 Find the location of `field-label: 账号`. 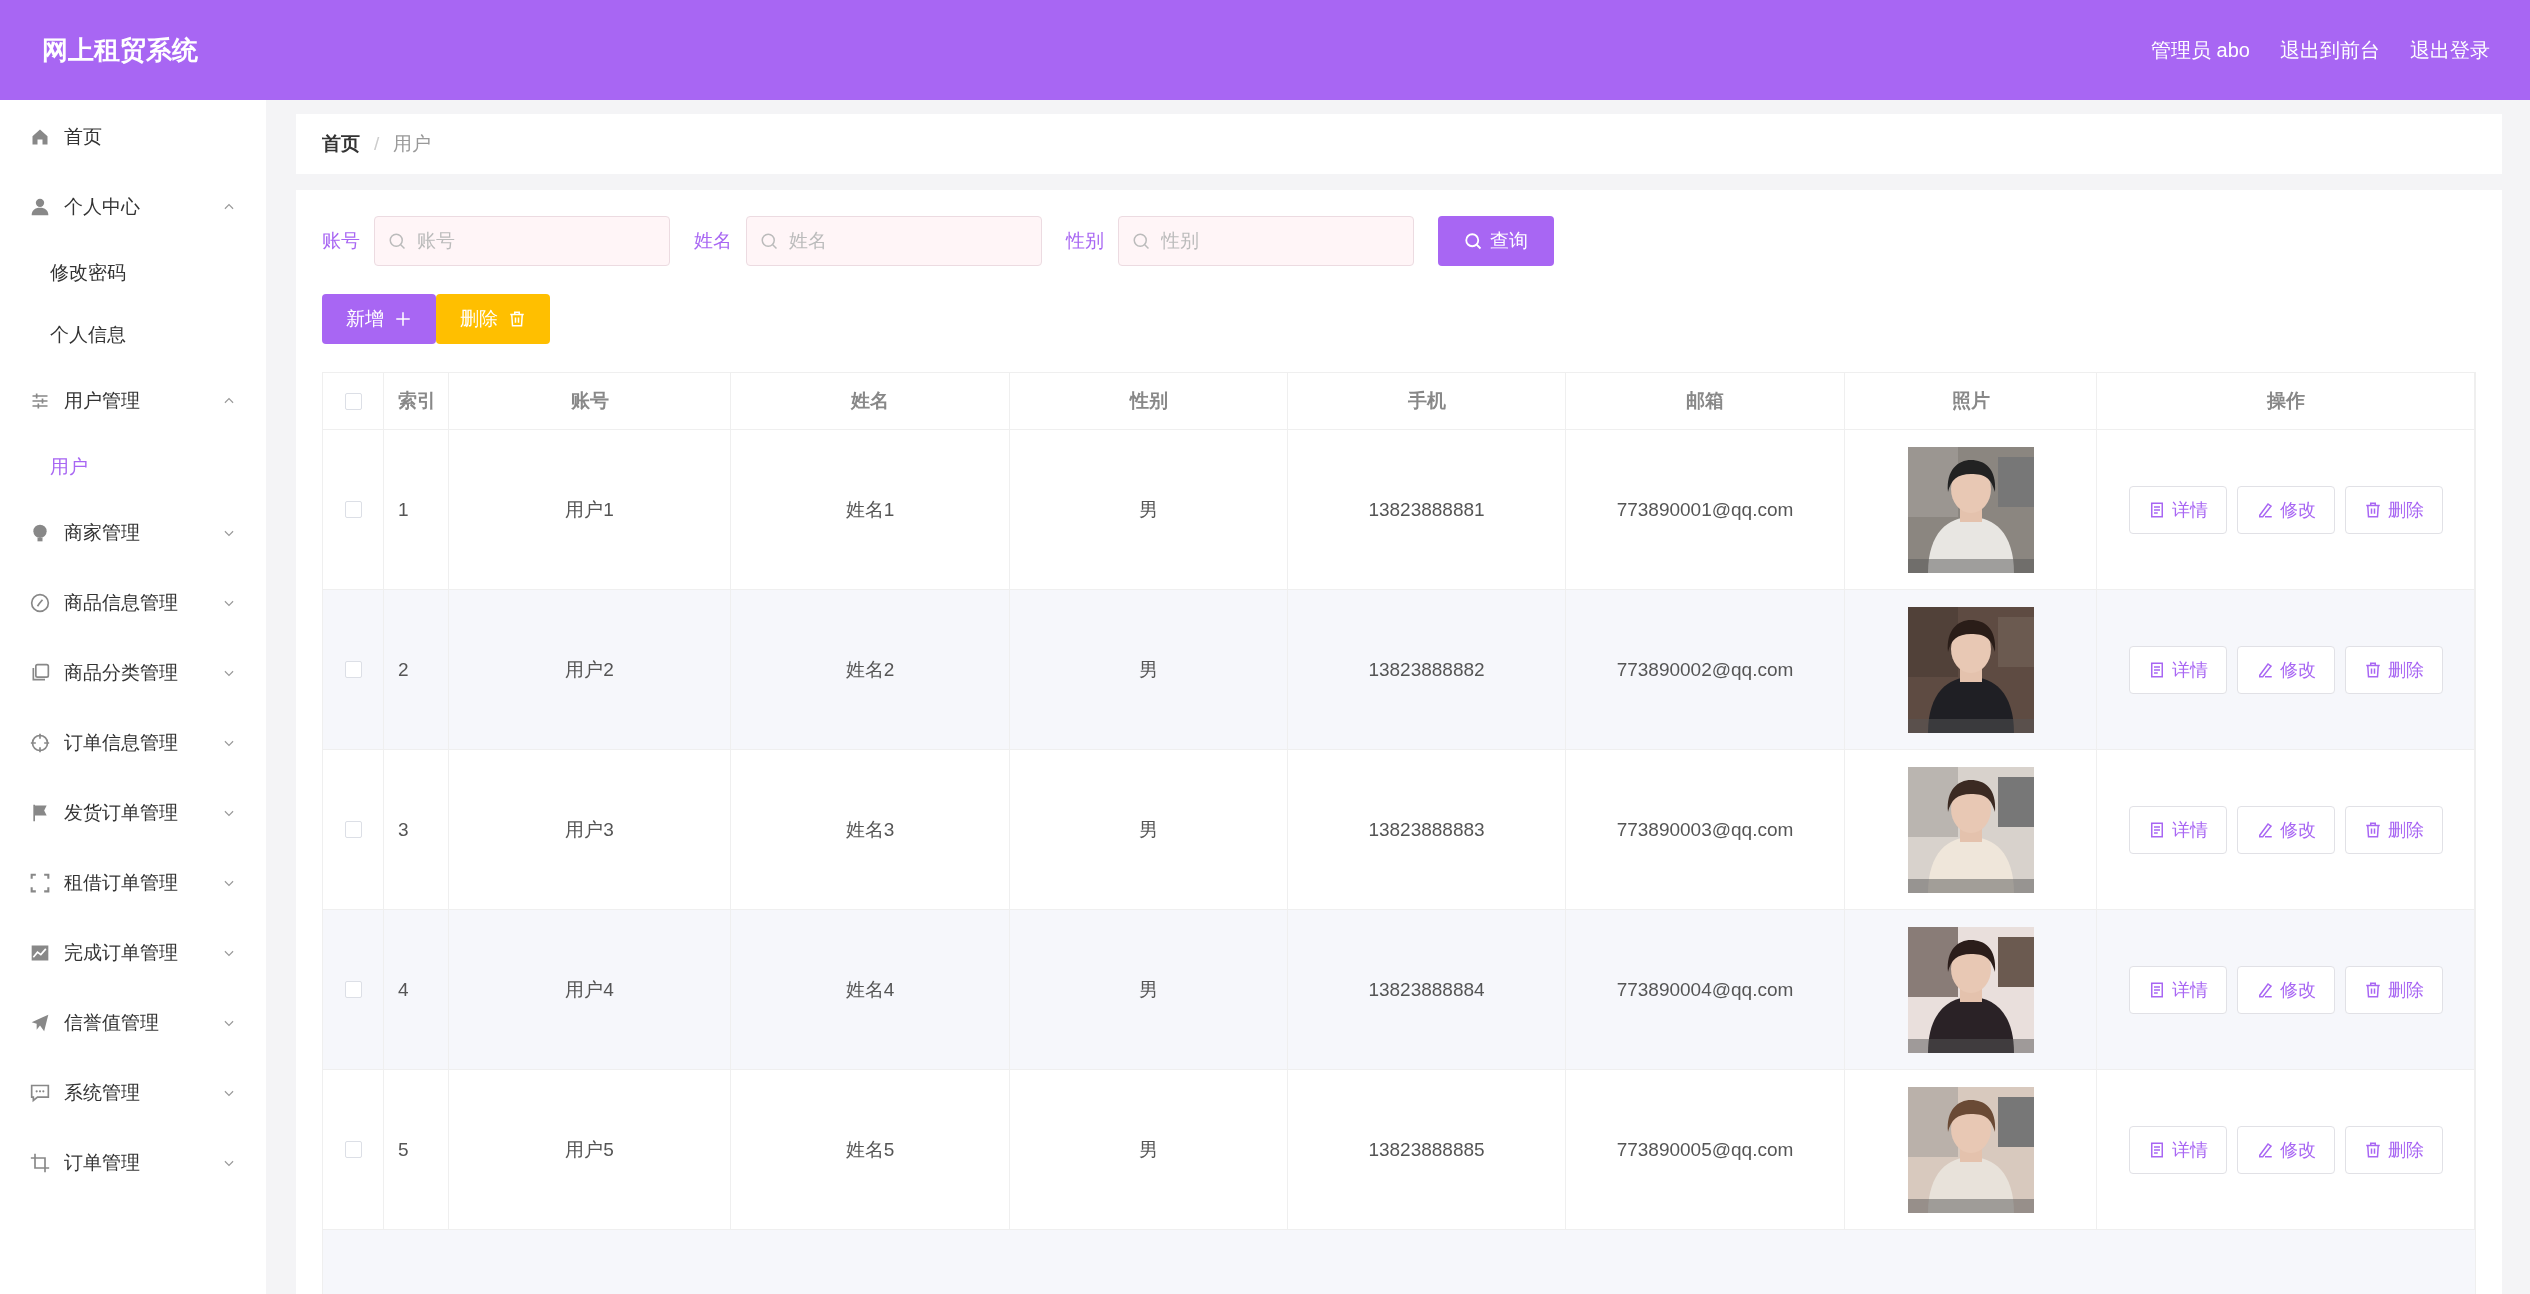

field-label: 账号 is located at coordinates (341, 241).